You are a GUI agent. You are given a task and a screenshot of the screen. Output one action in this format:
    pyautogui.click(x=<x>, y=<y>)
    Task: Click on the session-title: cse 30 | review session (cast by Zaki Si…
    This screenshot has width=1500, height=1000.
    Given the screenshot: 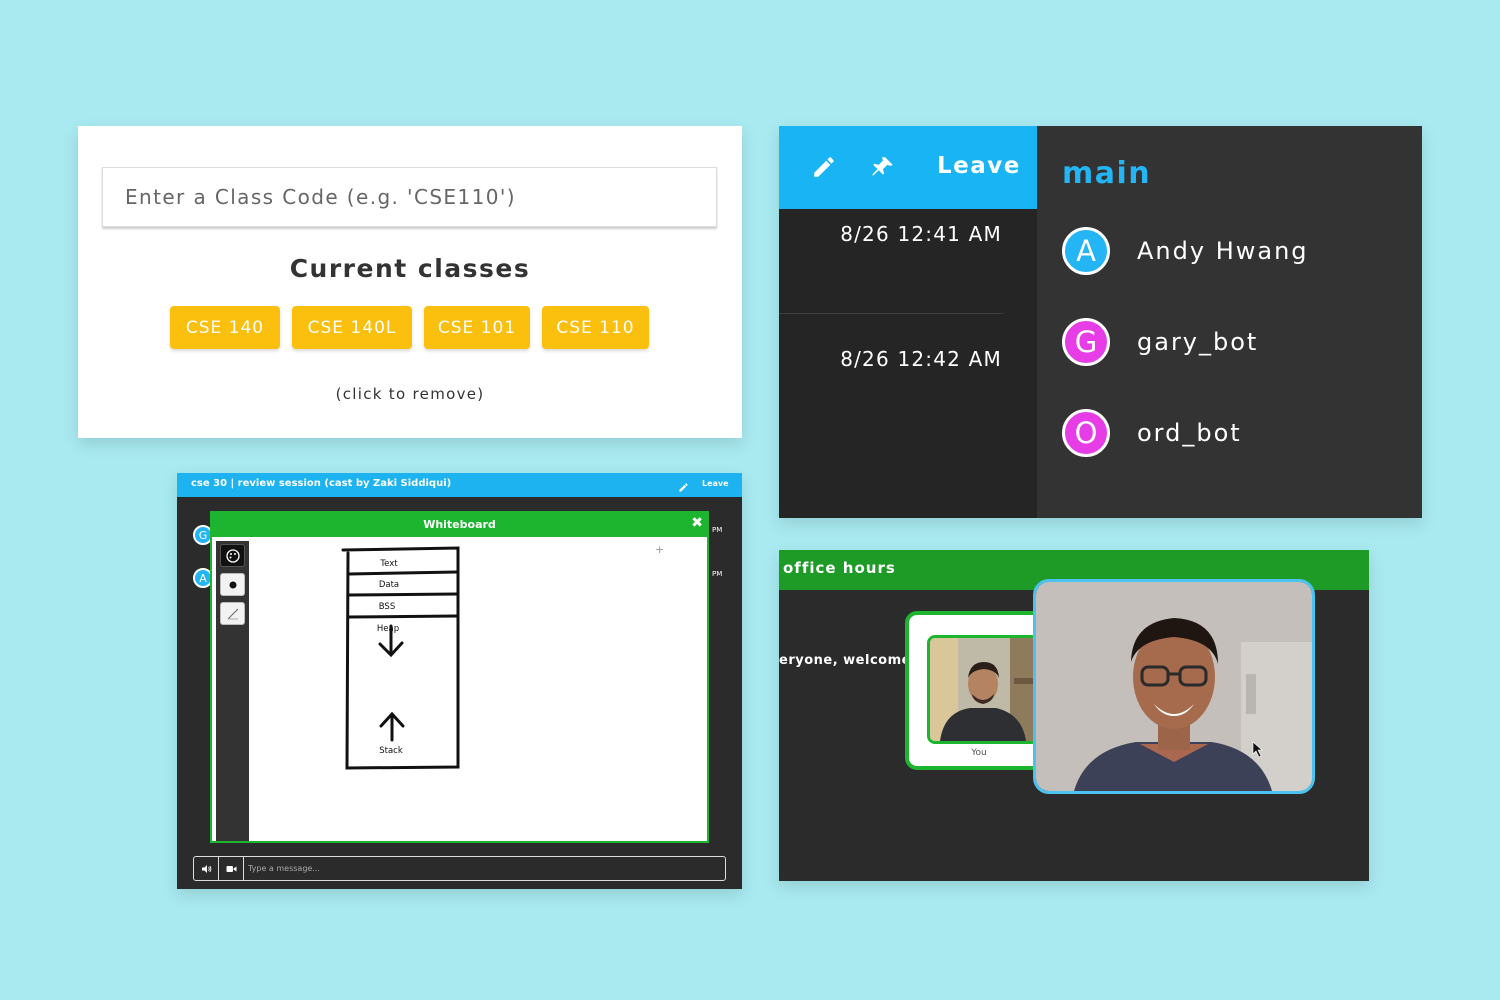 What is the action you would take?
    pyautogui.click(x=321, y=483)
    